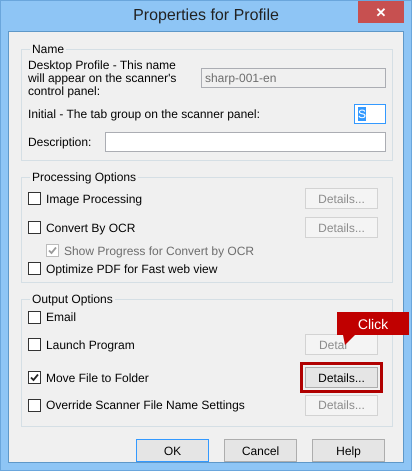  I want to click on option-label: Move File to Folder, so click(97, 377).